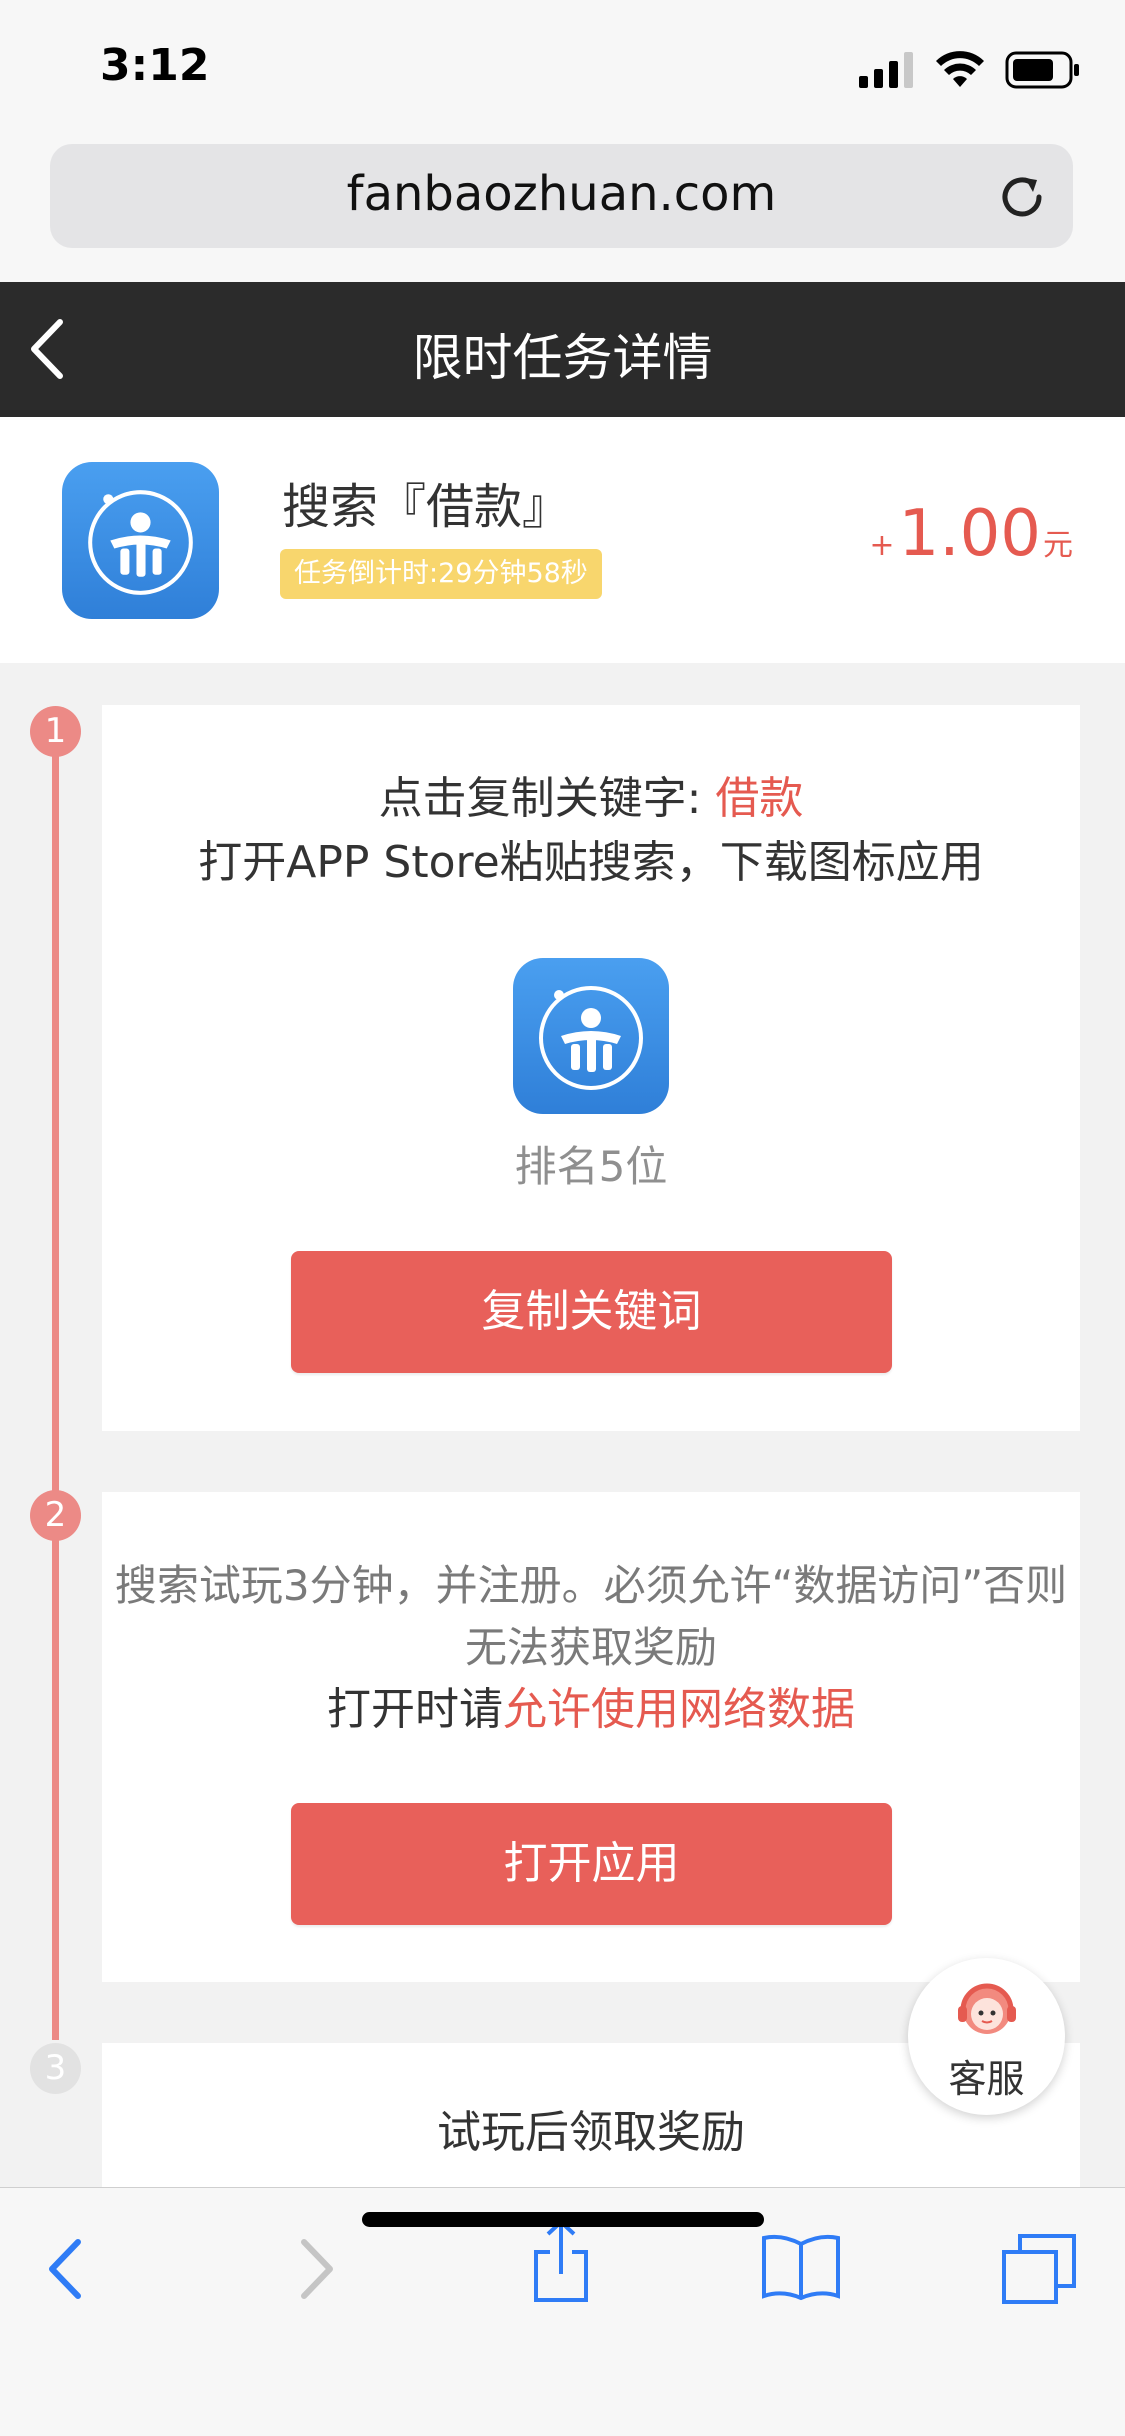 The height and width of the screenshot is (2436, 1125). I want to click on customer-service-label: 客服, so click(986, 2079).